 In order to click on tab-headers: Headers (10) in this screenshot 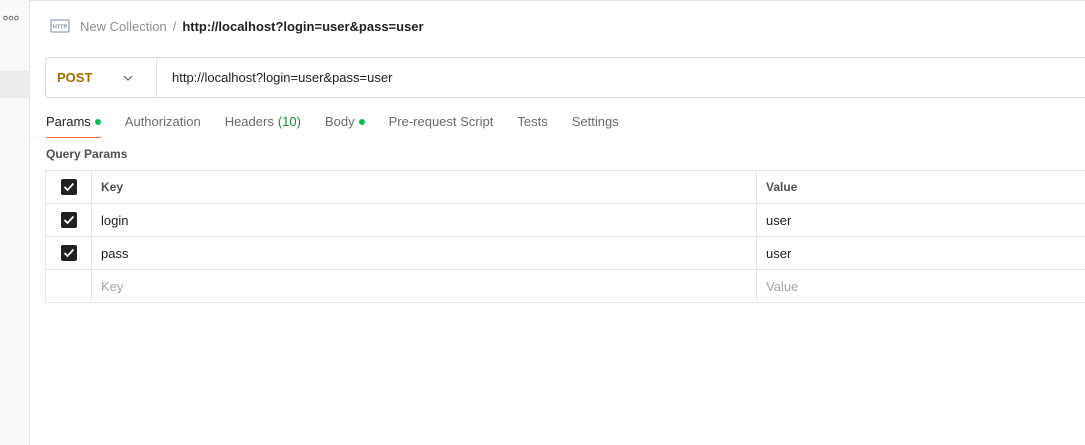, I will do `click(263, 122)`.